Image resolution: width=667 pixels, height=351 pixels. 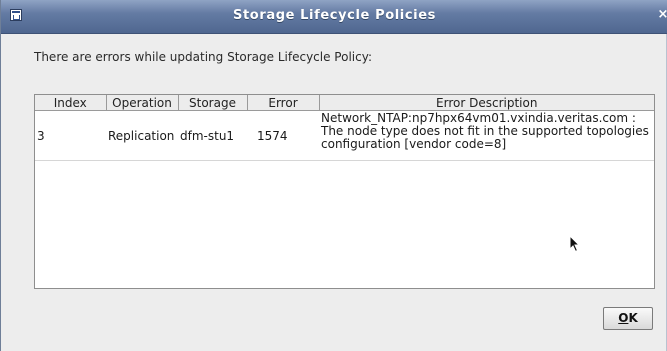 What do you see at coordinates (486, 103) in the screenshot?
I see `column-header-error-description: Error Description` at bounding box center [486, 103].